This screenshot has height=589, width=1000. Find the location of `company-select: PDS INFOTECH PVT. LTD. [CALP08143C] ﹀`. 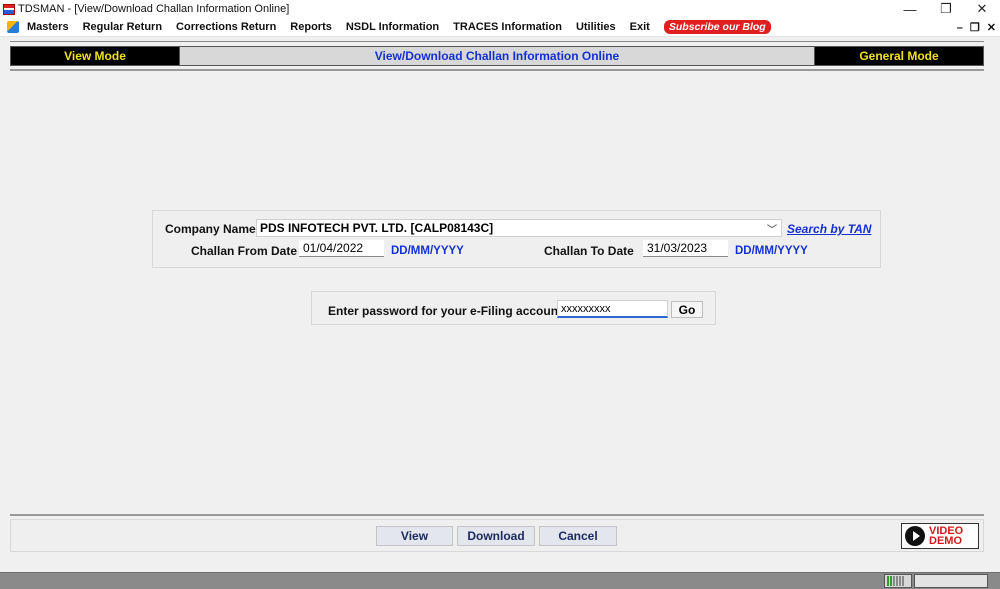

company-select: PDS INFOTECH PVT. LTD. [CALP08143C] ﹀ is located at coordinates (519, 228).